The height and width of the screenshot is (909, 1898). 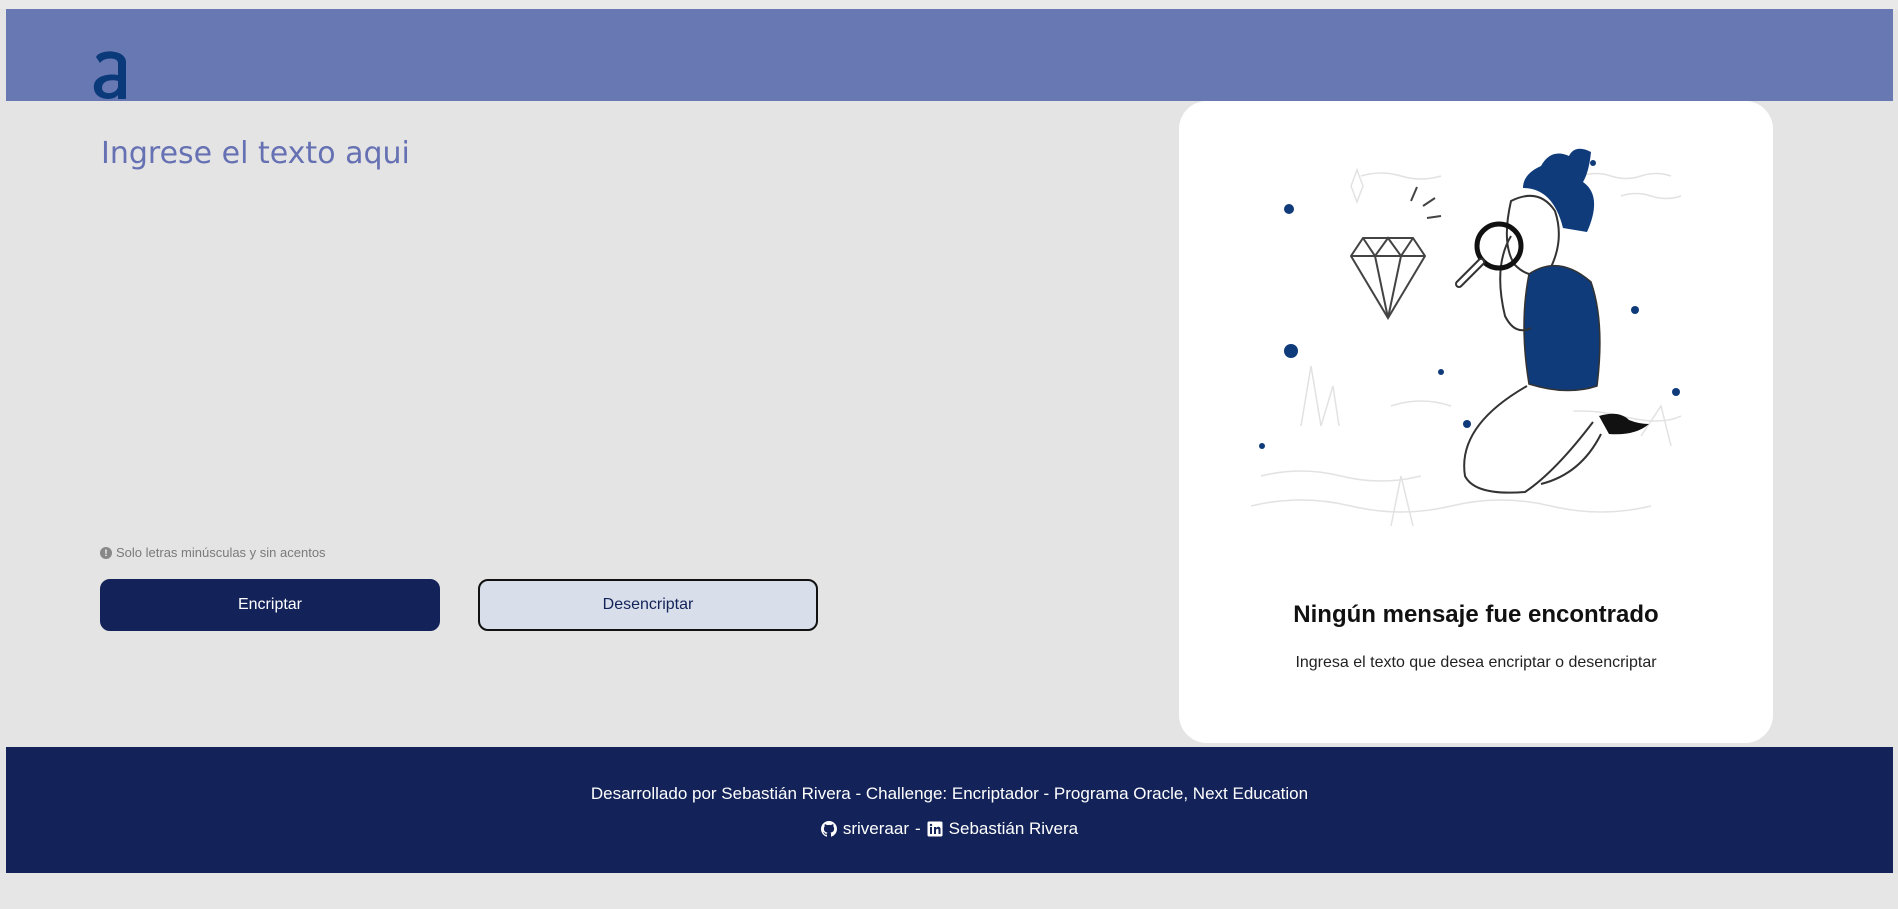 I want to click on linkedin-name: Sebastián Rivera, so click(x=1013, y=828).